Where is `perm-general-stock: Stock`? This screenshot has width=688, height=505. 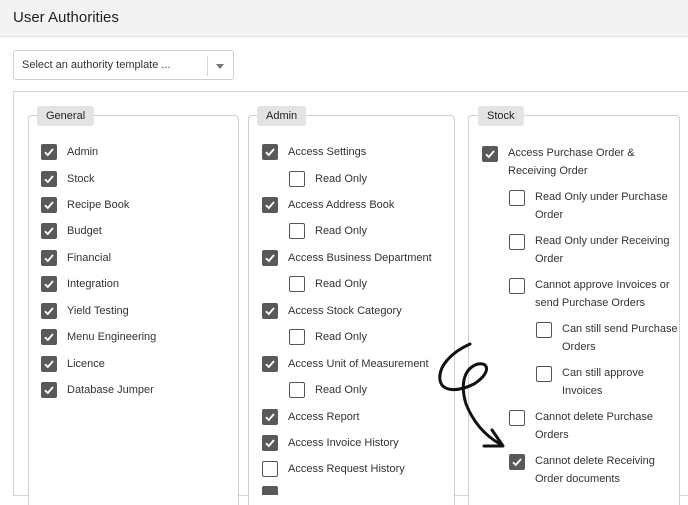
perm-general-stock: Stock is located at coordinates (68, 179).